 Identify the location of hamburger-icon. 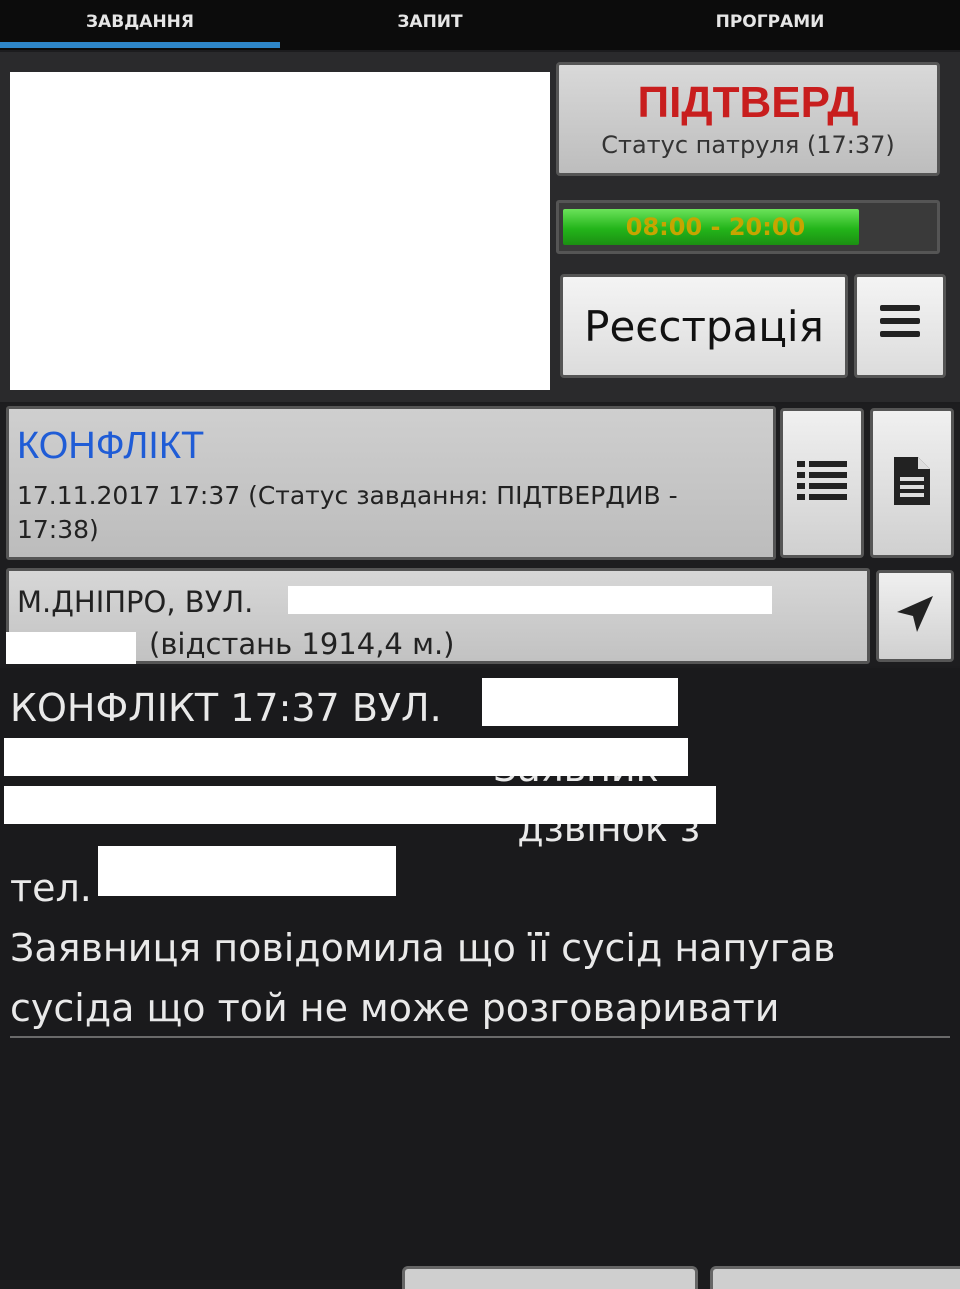
(900, 326).